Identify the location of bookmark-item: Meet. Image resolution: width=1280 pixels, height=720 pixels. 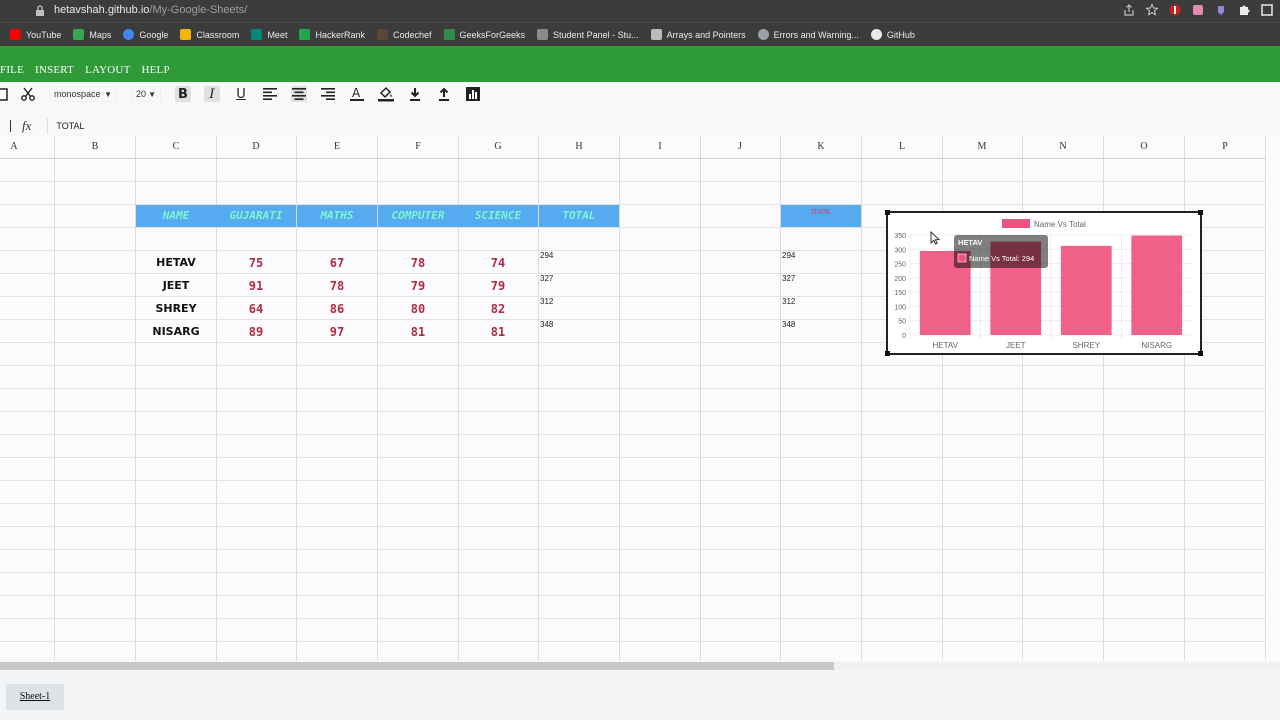
(269, 34).